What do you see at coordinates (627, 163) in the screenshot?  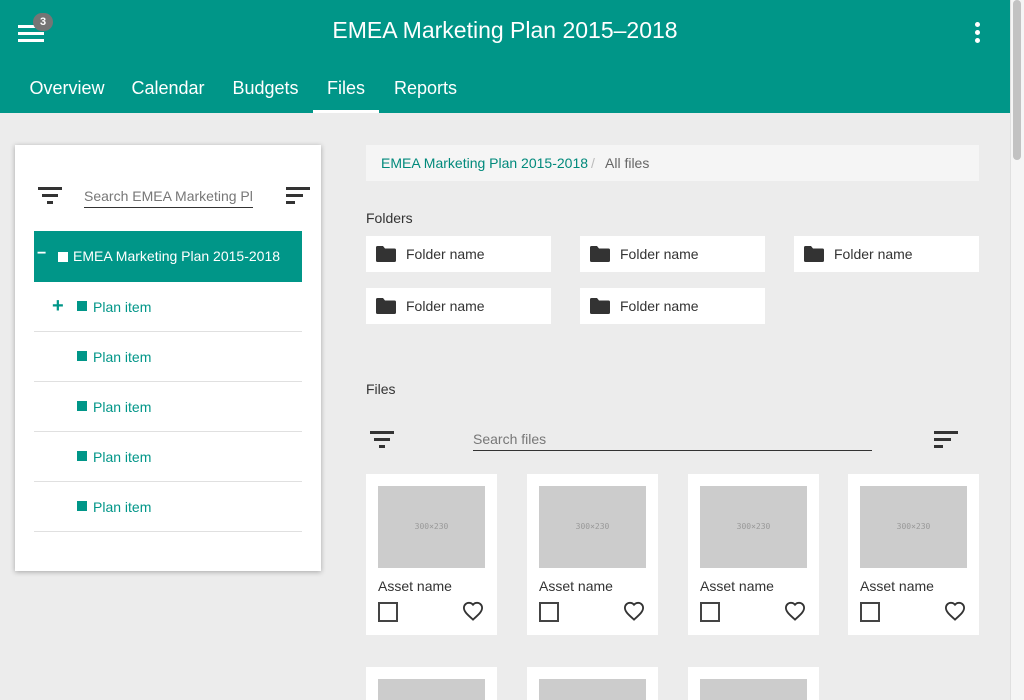 I see `breadcrumb-current: All files` at bounding box center [627, 163].